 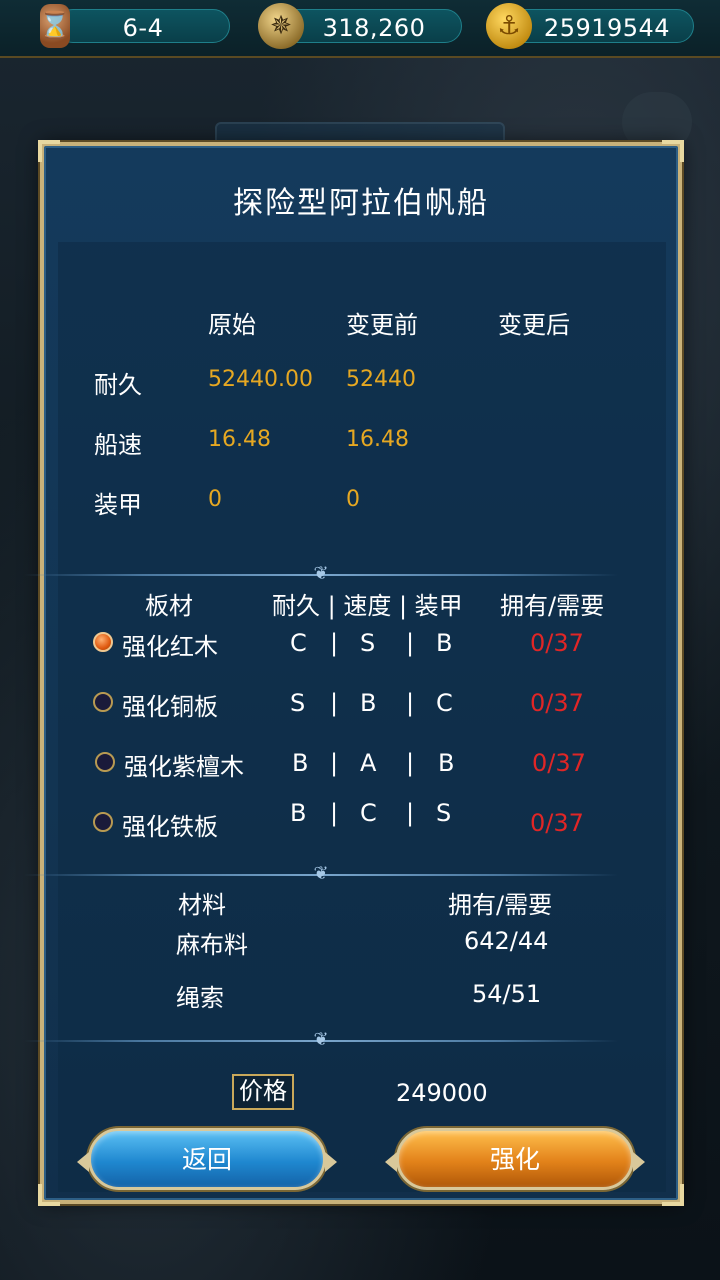 I want to click on board-name: 强化铜板, so click(x=170, y=704).